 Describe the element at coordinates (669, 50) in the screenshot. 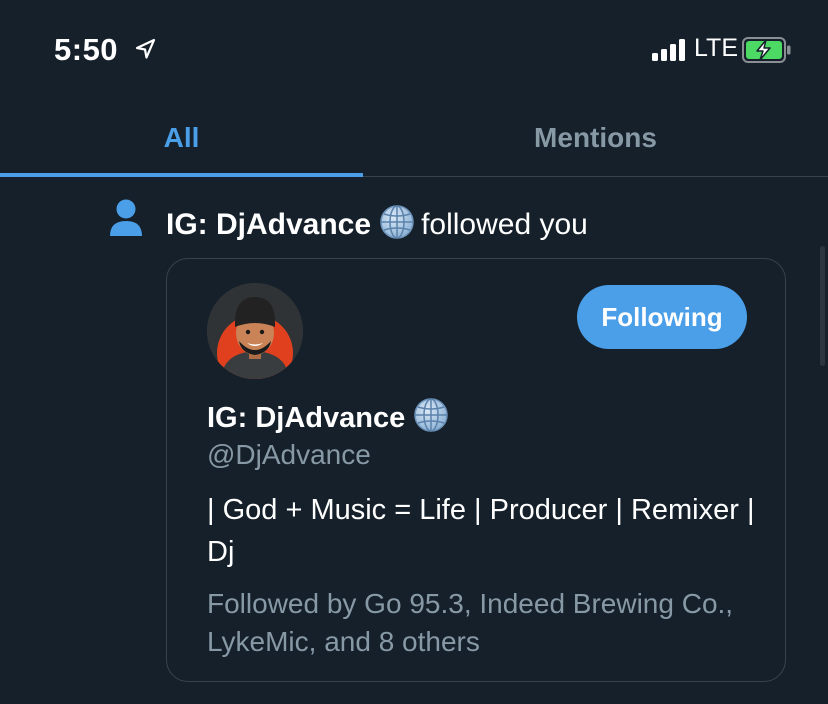

I see `signal-icon` at that location.